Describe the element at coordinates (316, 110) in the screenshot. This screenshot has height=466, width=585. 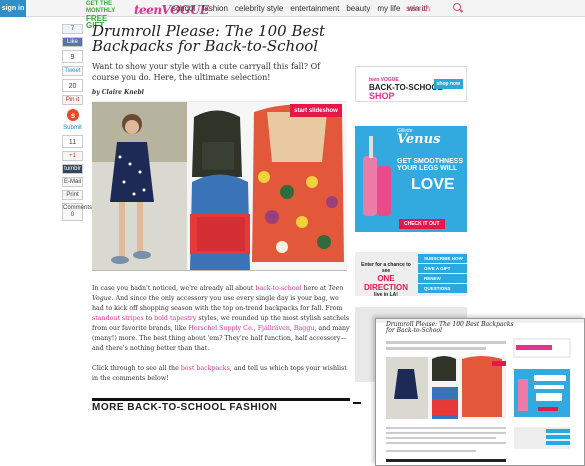
I see `start-slideshow-button: start slideshow` at that location.